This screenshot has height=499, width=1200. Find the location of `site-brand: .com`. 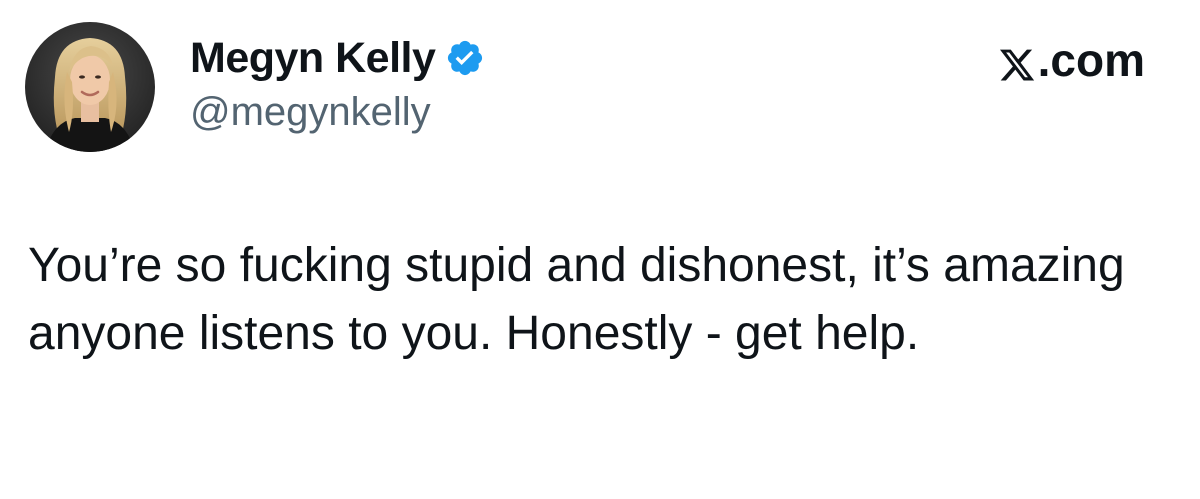

site-brand: .com is located at coordinates (1071, 60).